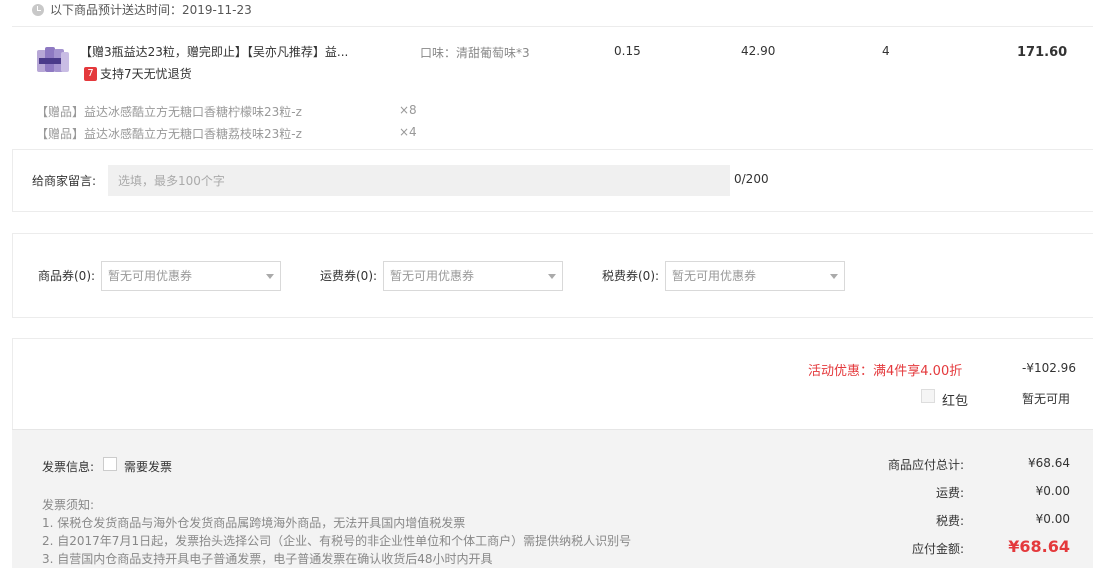 The image size is (1093, 568). What do you see at coordinates (627, 51) in the screenshot?
I see `product-tax: 0.15` at bounding box center [627, 51].